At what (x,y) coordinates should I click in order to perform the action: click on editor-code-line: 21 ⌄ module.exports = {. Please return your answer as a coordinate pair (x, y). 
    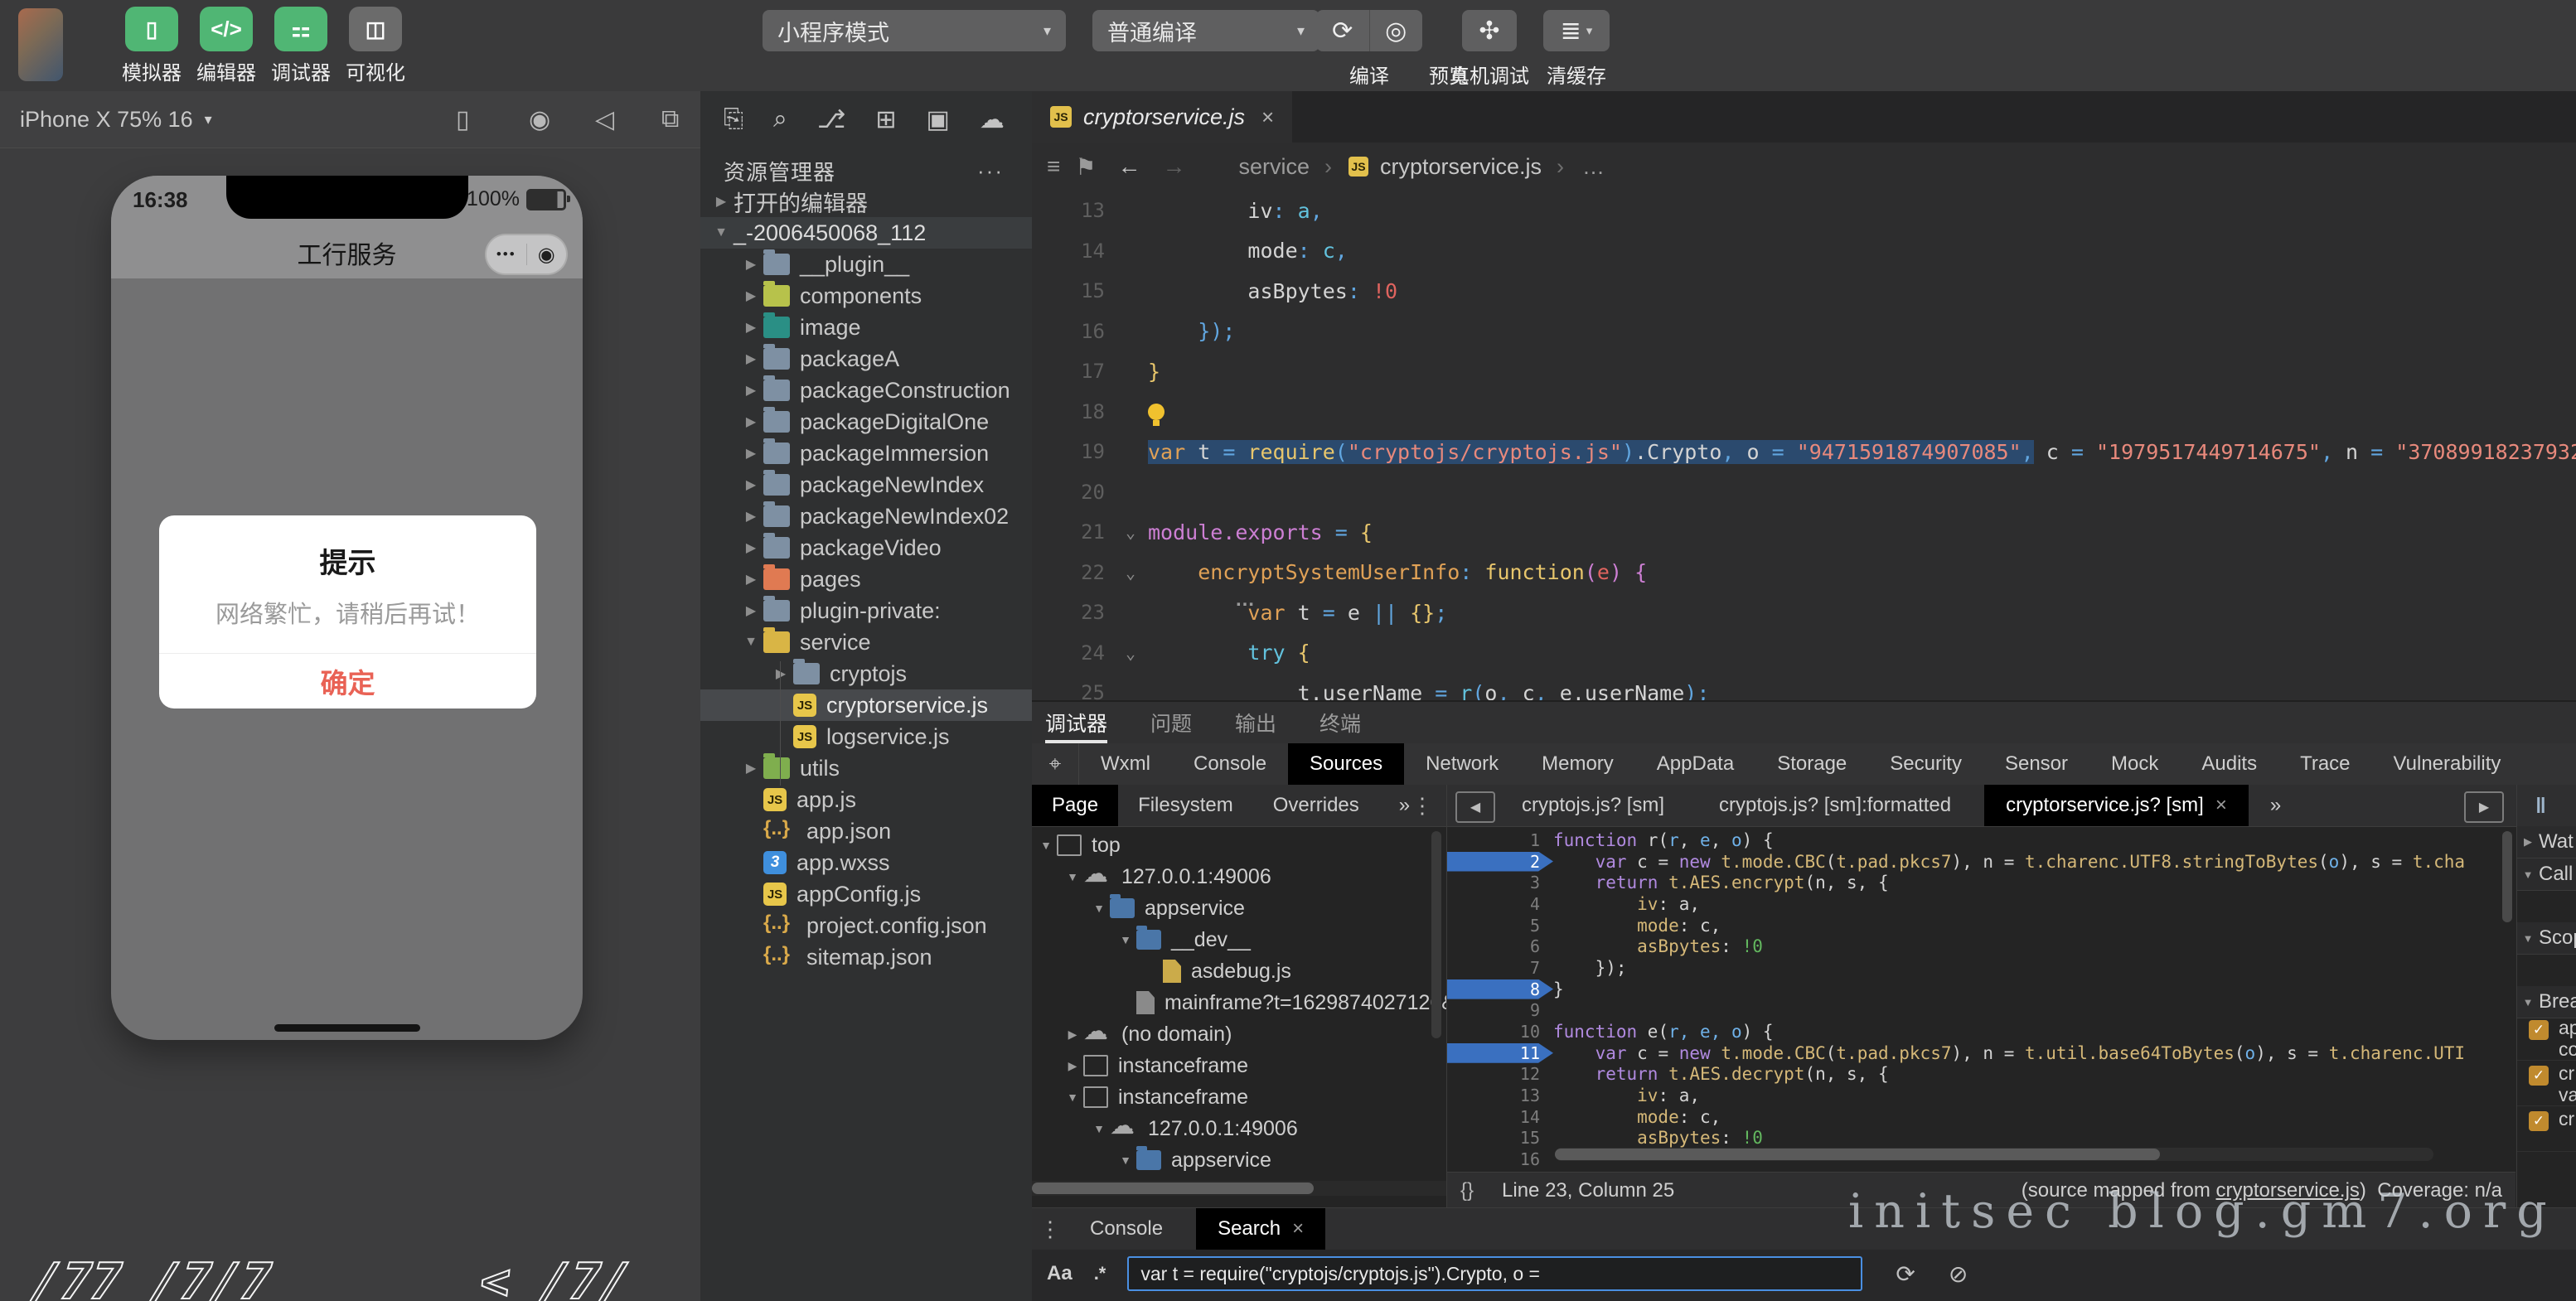
    Looking at the image, I should click on (1804, 532).